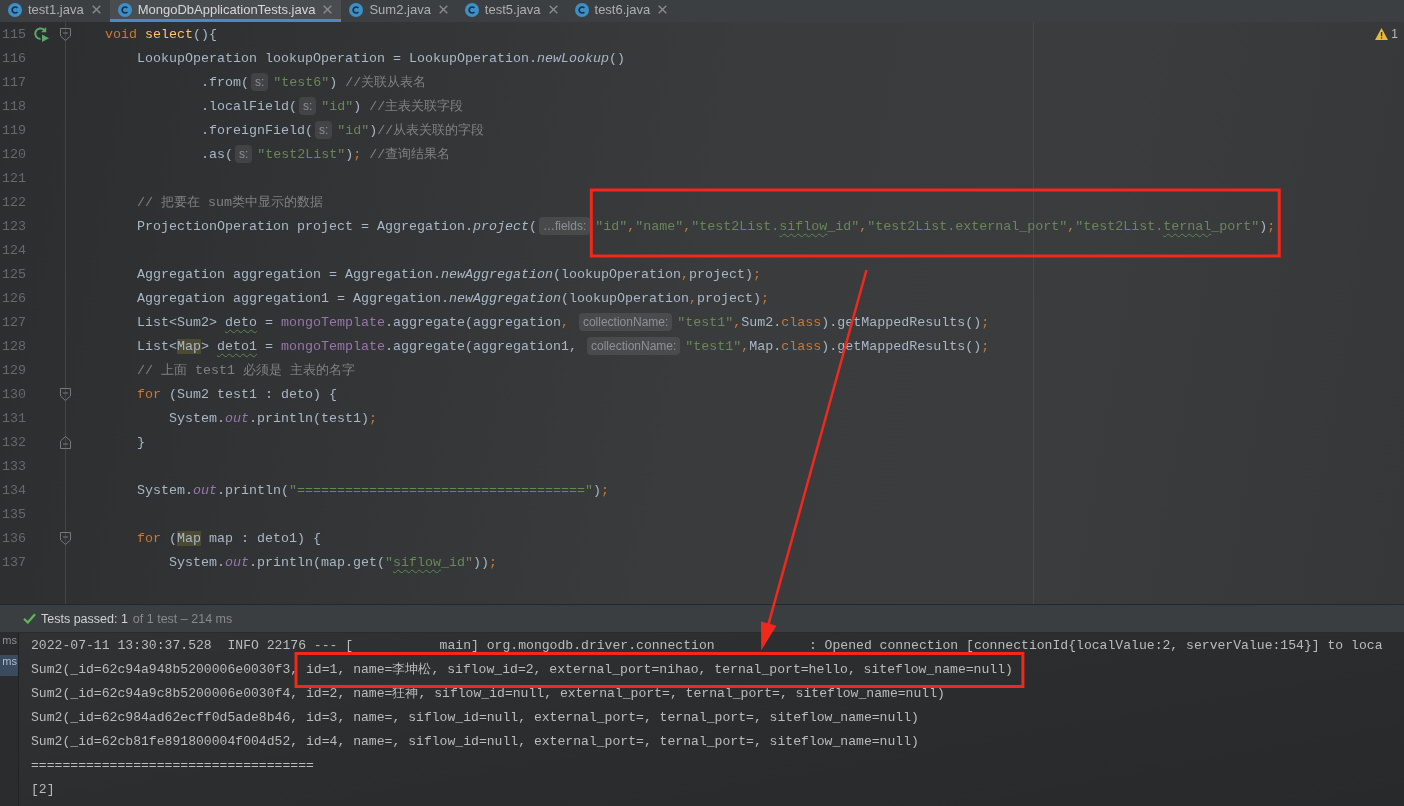 The image size is (1404, 806). I want to click on code-text: LookupOperation lookupOperation = LookupOperation.newLookup(), so click(381, 58).